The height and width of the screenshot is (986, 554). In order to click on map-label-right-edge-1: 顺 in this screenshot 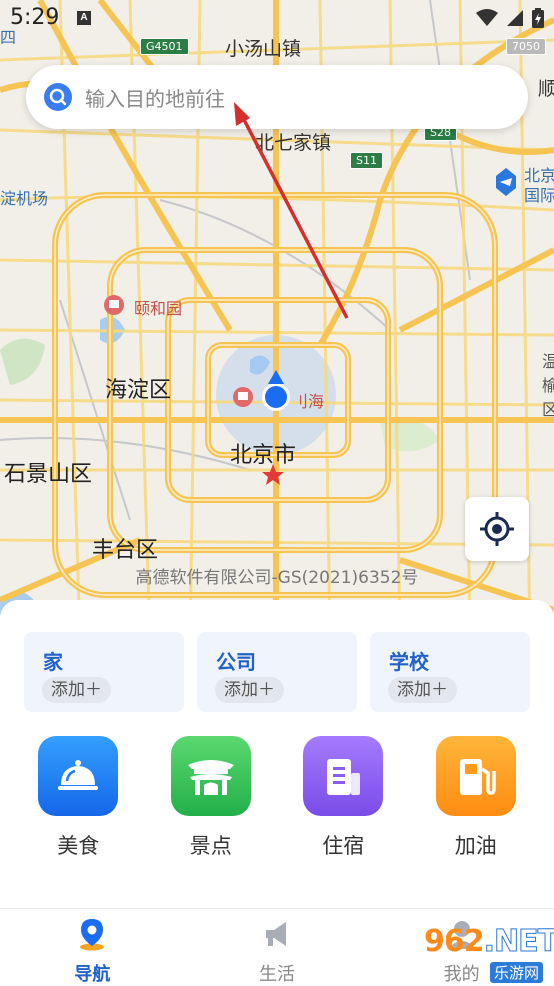, I will do `click(546, 89)`.